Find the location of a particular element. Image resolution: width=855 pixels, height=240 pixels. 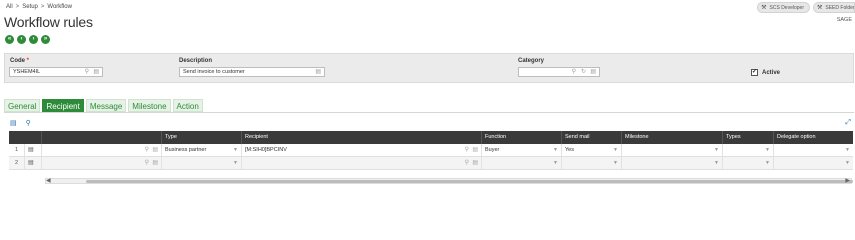

breadcrumb-setup: Setup is located at coordinates (30, 7).